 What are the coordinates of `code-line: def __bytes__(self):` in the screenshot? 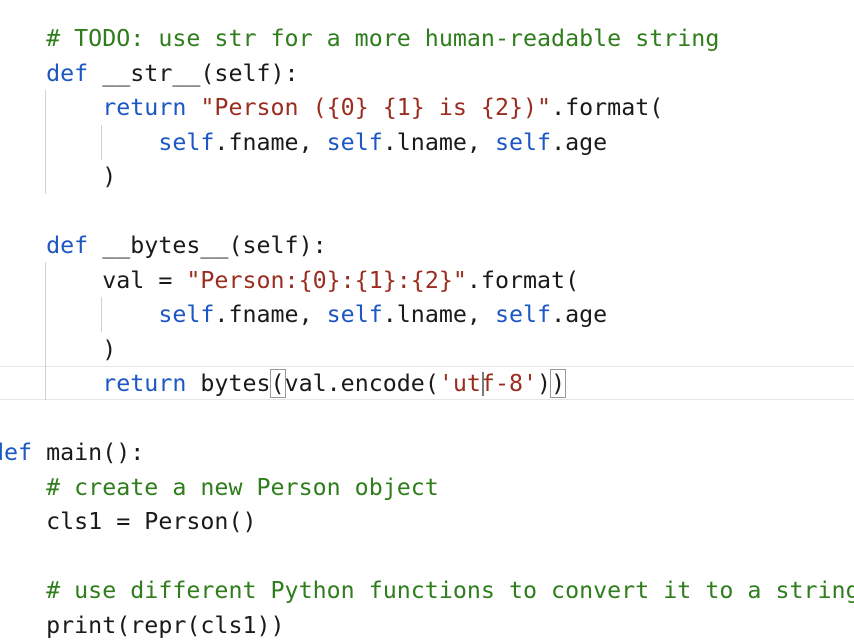 It's located at (163, 246).